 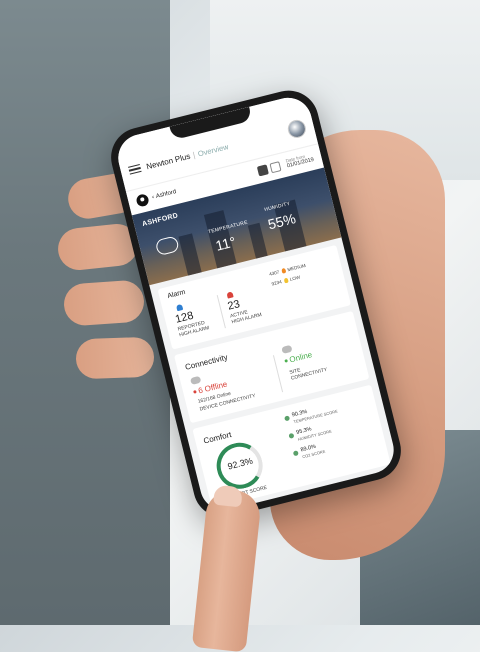 What do you see at coordinates (195, 380) in the screenshot?
I see `device-cloud-icon` at bounding box center [195, 380].